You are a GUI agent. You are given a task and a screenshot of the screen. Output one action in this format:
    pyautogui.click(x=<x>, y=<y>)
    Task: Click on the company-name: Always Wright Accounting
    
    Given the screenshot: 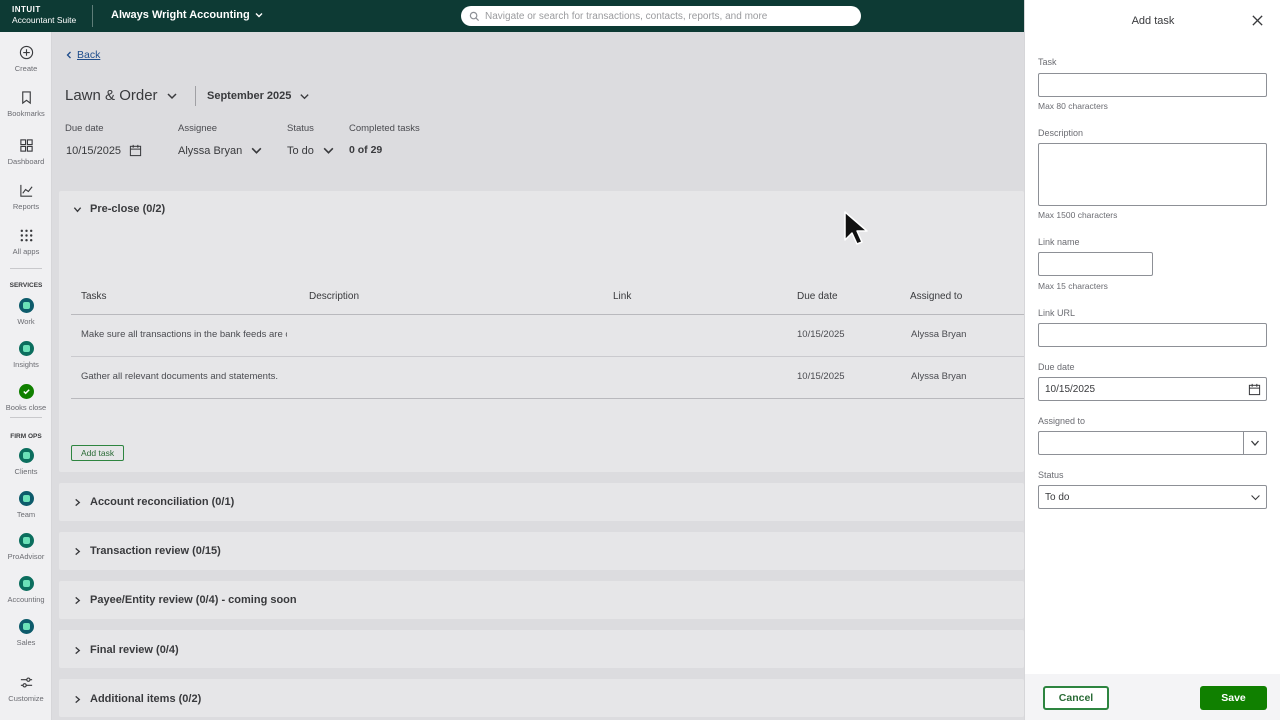 What is the action you would take?
    pyautogui.click(x=180, y=15)
    